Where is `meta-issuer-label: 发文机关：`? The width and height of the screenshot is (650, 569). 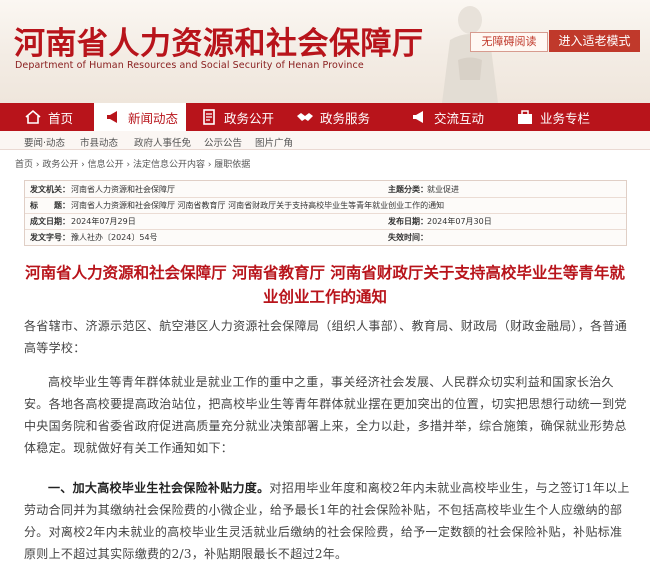
meta-issuer-label: 发文机关： is located at coordinates (50, 189).